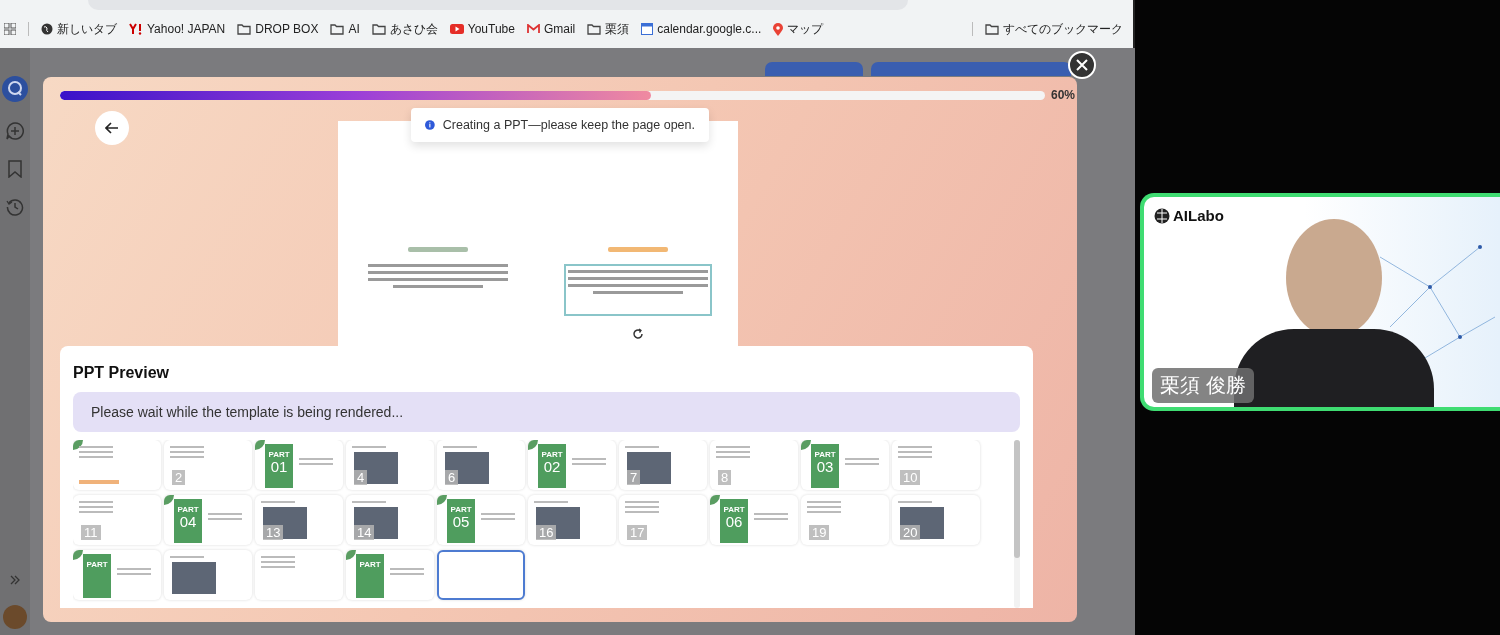 The width and height of the screenshot is (1500, 635). I want to click on apps-grid-icon, so click(10, 29).